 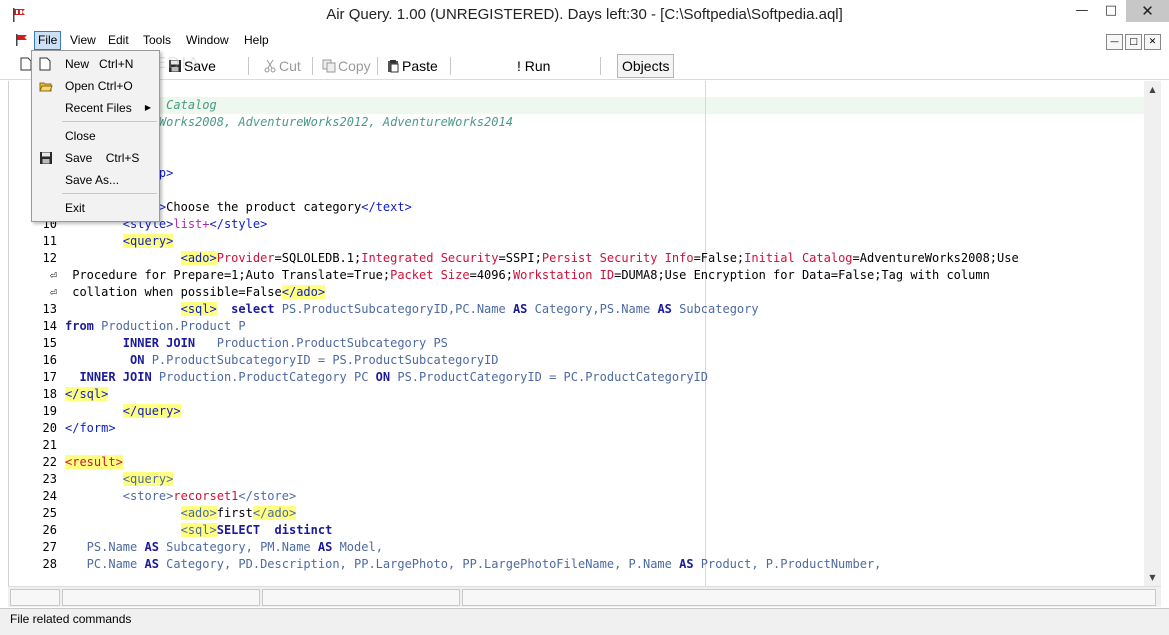 I want to click on line-text: from Production.Product P, so click(x=155, y=326).